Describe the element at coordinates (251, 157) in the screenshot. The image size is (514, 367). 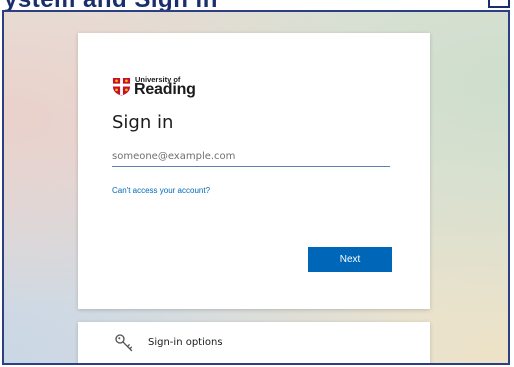
I see `email-field` at that location.